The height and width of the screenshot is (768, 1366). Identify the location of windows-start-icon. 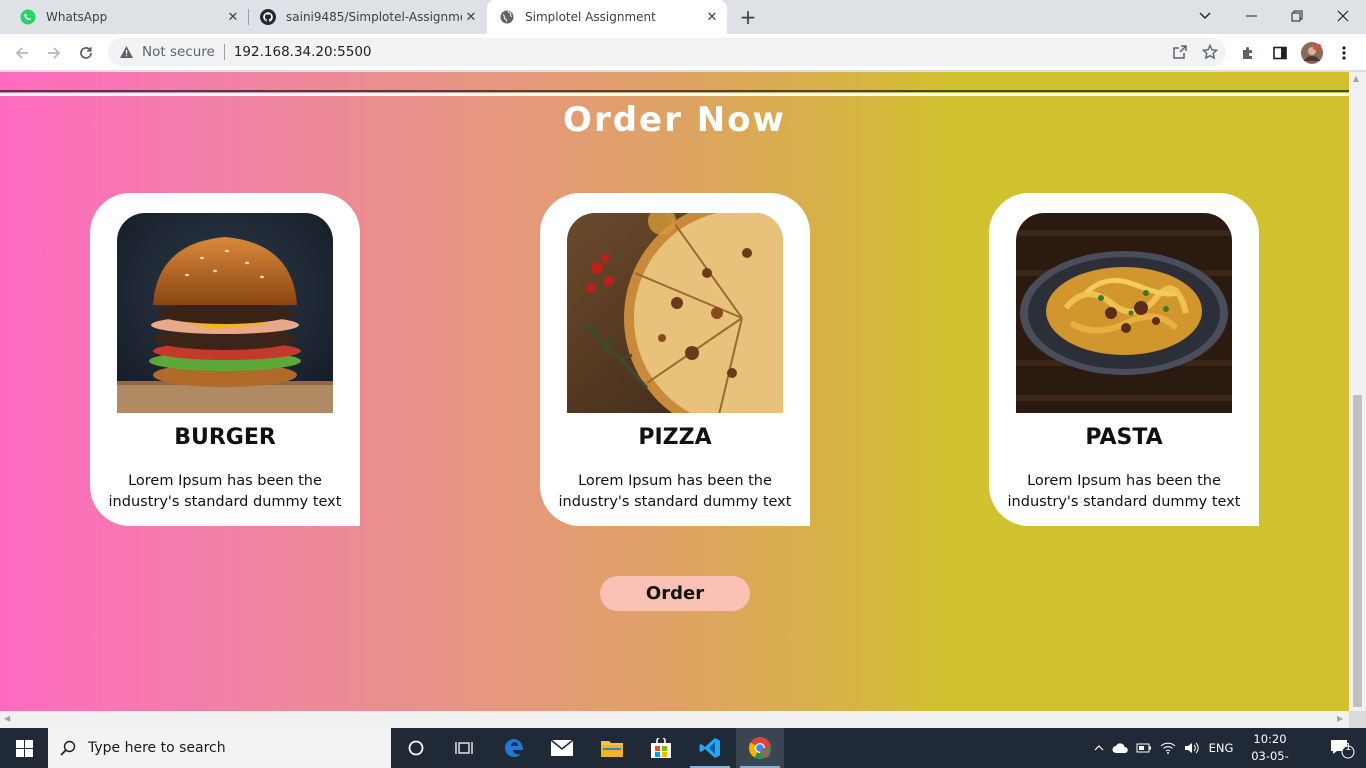
(24, 748).